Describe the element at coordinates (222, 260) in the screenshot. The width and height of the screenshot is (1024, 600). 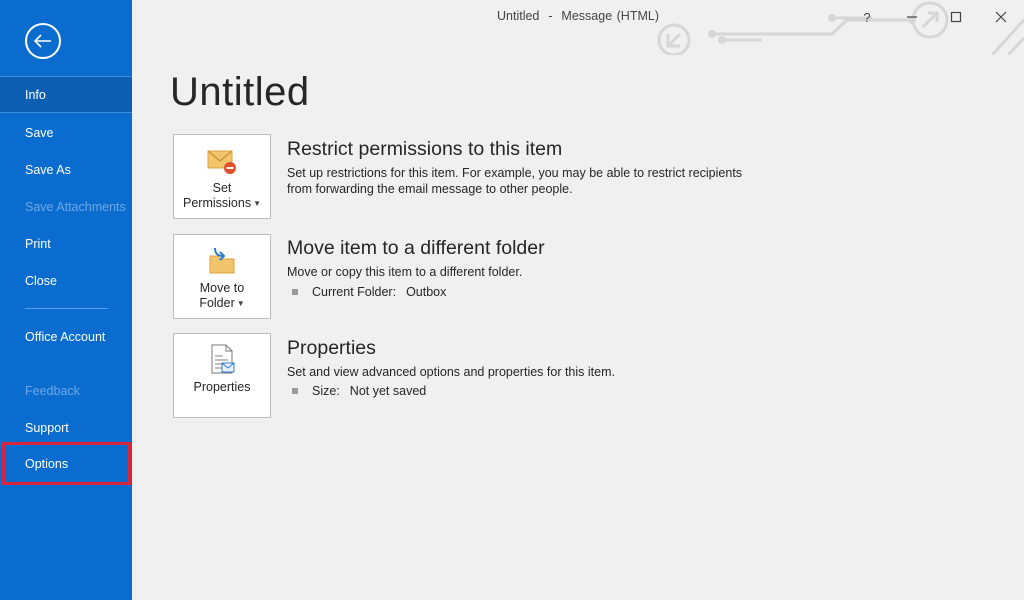
I see `move-to-folder-icon` at that location.